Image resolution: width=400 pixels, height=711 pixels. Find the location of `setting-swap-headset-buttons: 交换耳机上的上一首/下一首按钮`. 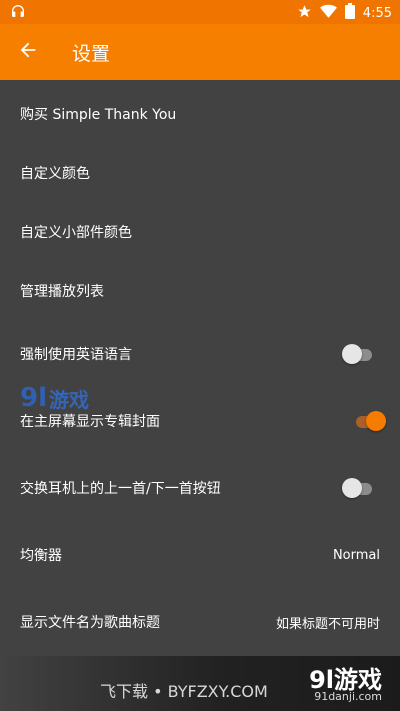

setting-swap-headset-buttons: 交换耳机上的上一首/下一首按钮 is located at coordinates (200, 488).